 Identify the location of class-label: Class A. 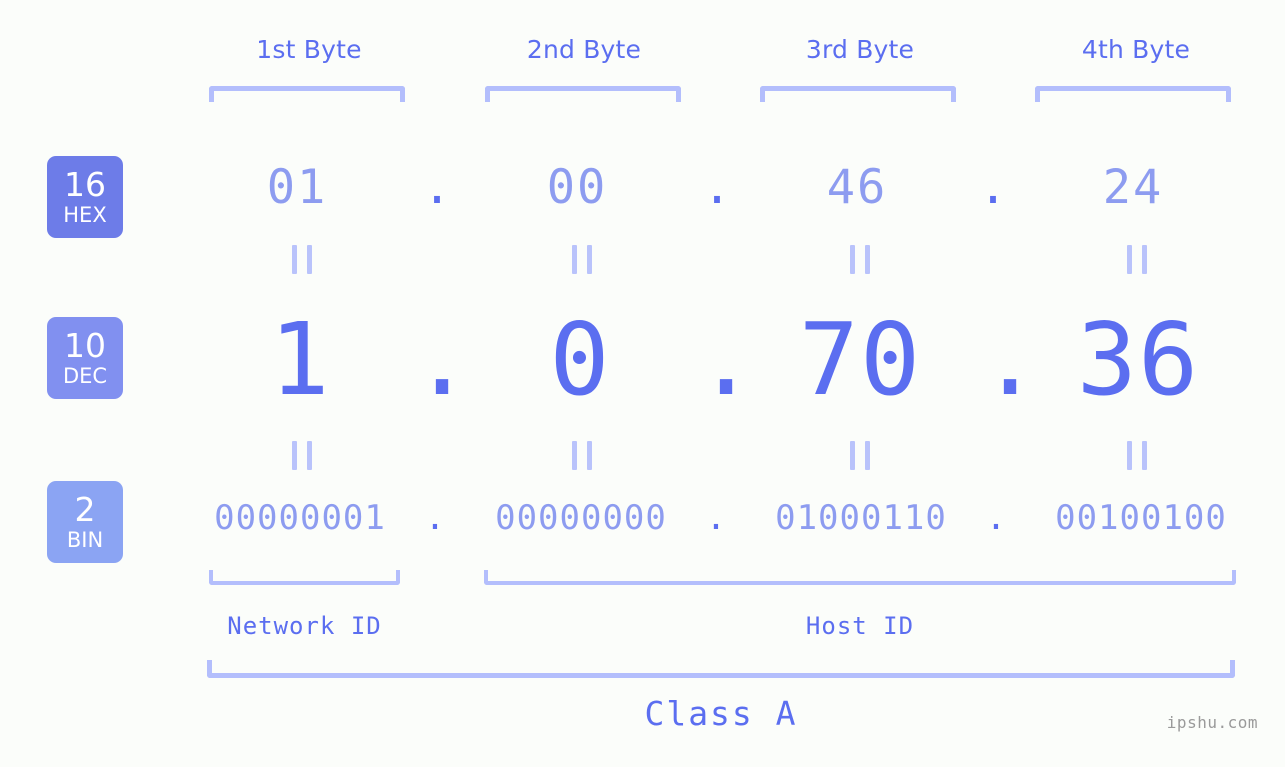
(721, 713).